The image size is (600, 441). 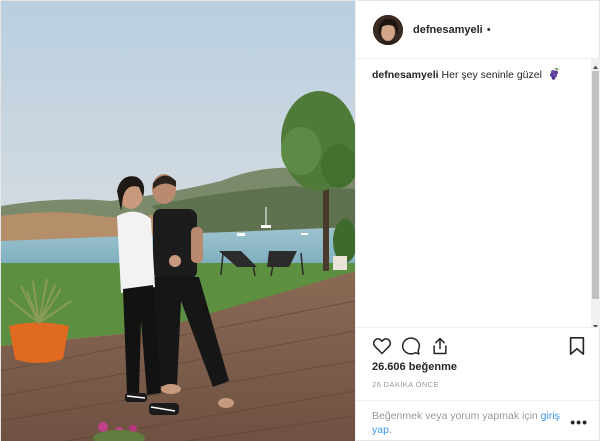 What do you see at coordinates (405, 75) in the screenshot?
I see `caption-username: defnesamyeli` at bounding box center [405, 75].